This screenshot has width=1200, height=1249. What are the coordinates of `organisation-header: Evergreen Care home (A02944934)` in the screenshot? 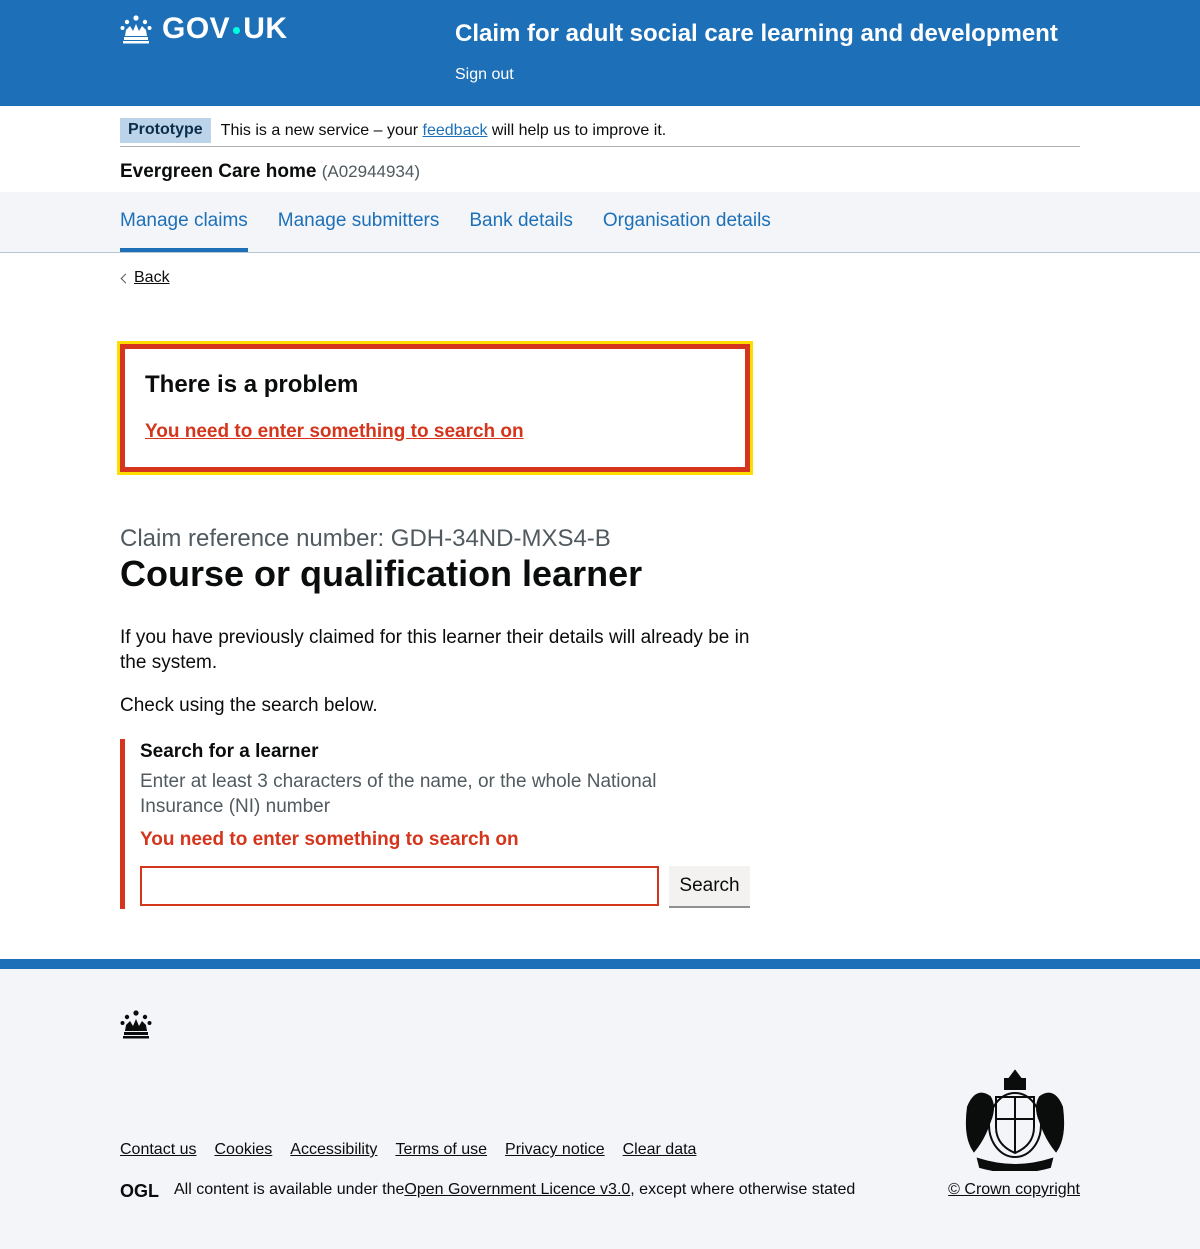 It's located at (600, 169).